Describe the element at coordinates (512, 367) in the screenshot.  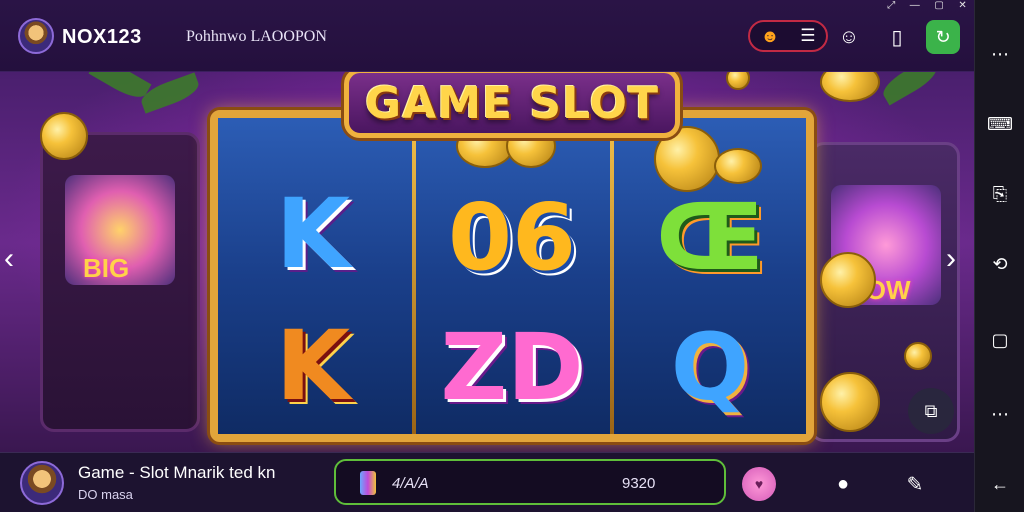
I see `reel-2-symbol-bottom: ZD` at that location.